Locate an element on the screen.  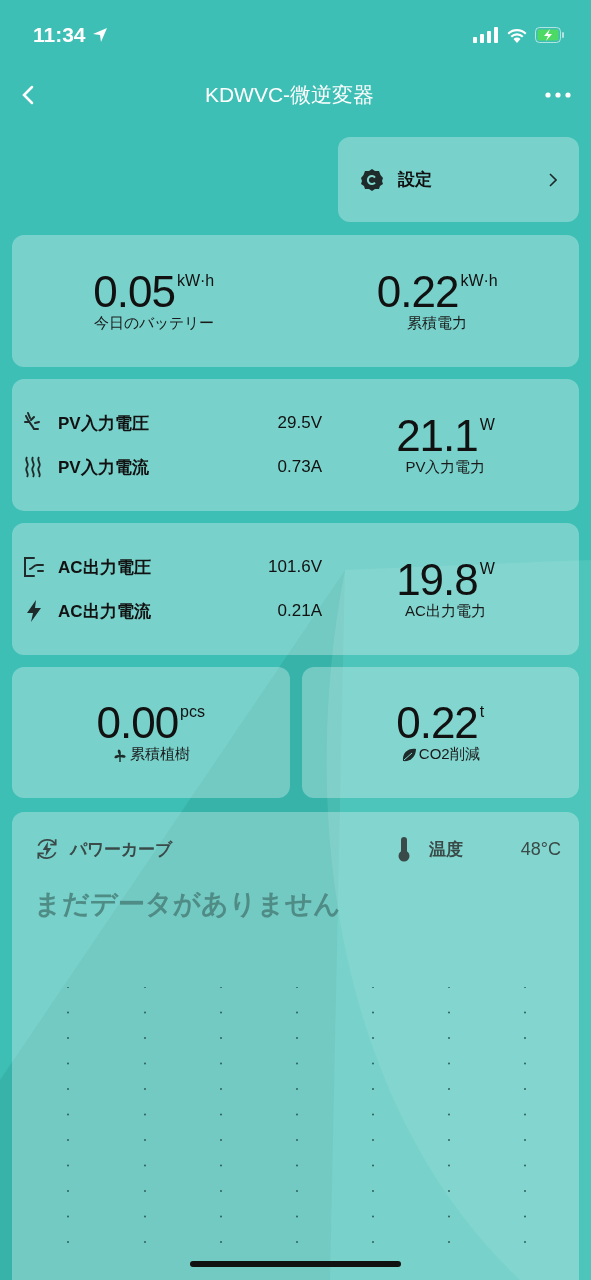
stat-value: 21.1 is located at coordinates (437, 435).